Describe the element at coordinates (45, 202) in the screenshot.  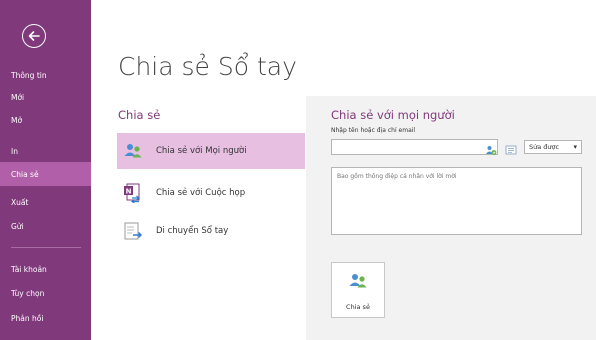
I see `nav-item-export: Xuất` at that location.